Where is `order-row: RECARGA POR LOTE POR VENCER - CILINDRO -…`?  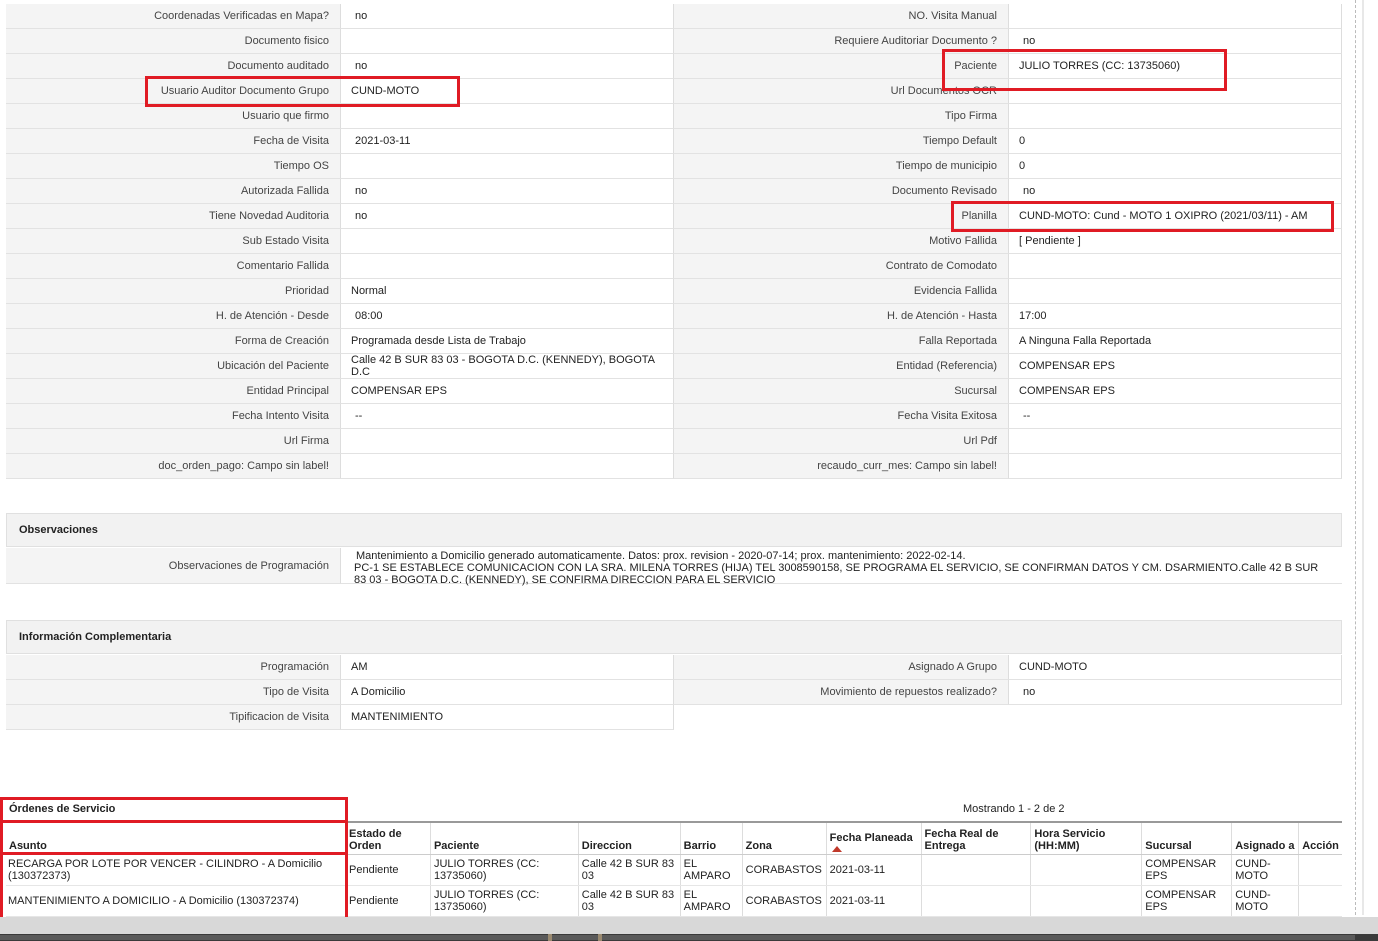 order-row: RECARGA POR LOTE POR VENCER - CILINDRO -… is located at coordinates (674, 870).